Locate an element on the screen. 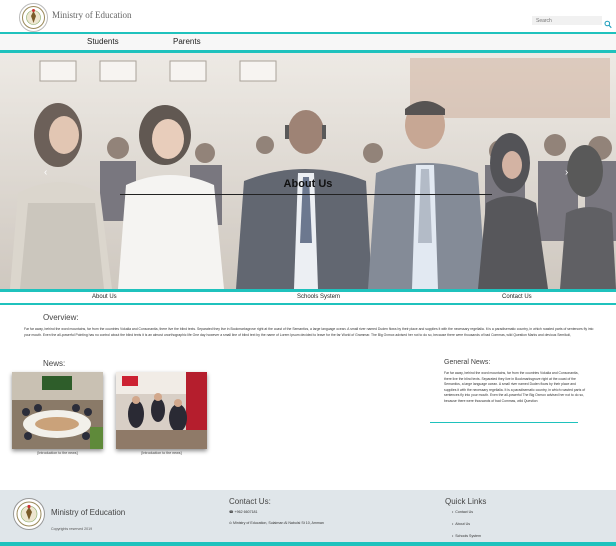  footer-link-schools-system: Schools System is located at coordinates (466, 536).